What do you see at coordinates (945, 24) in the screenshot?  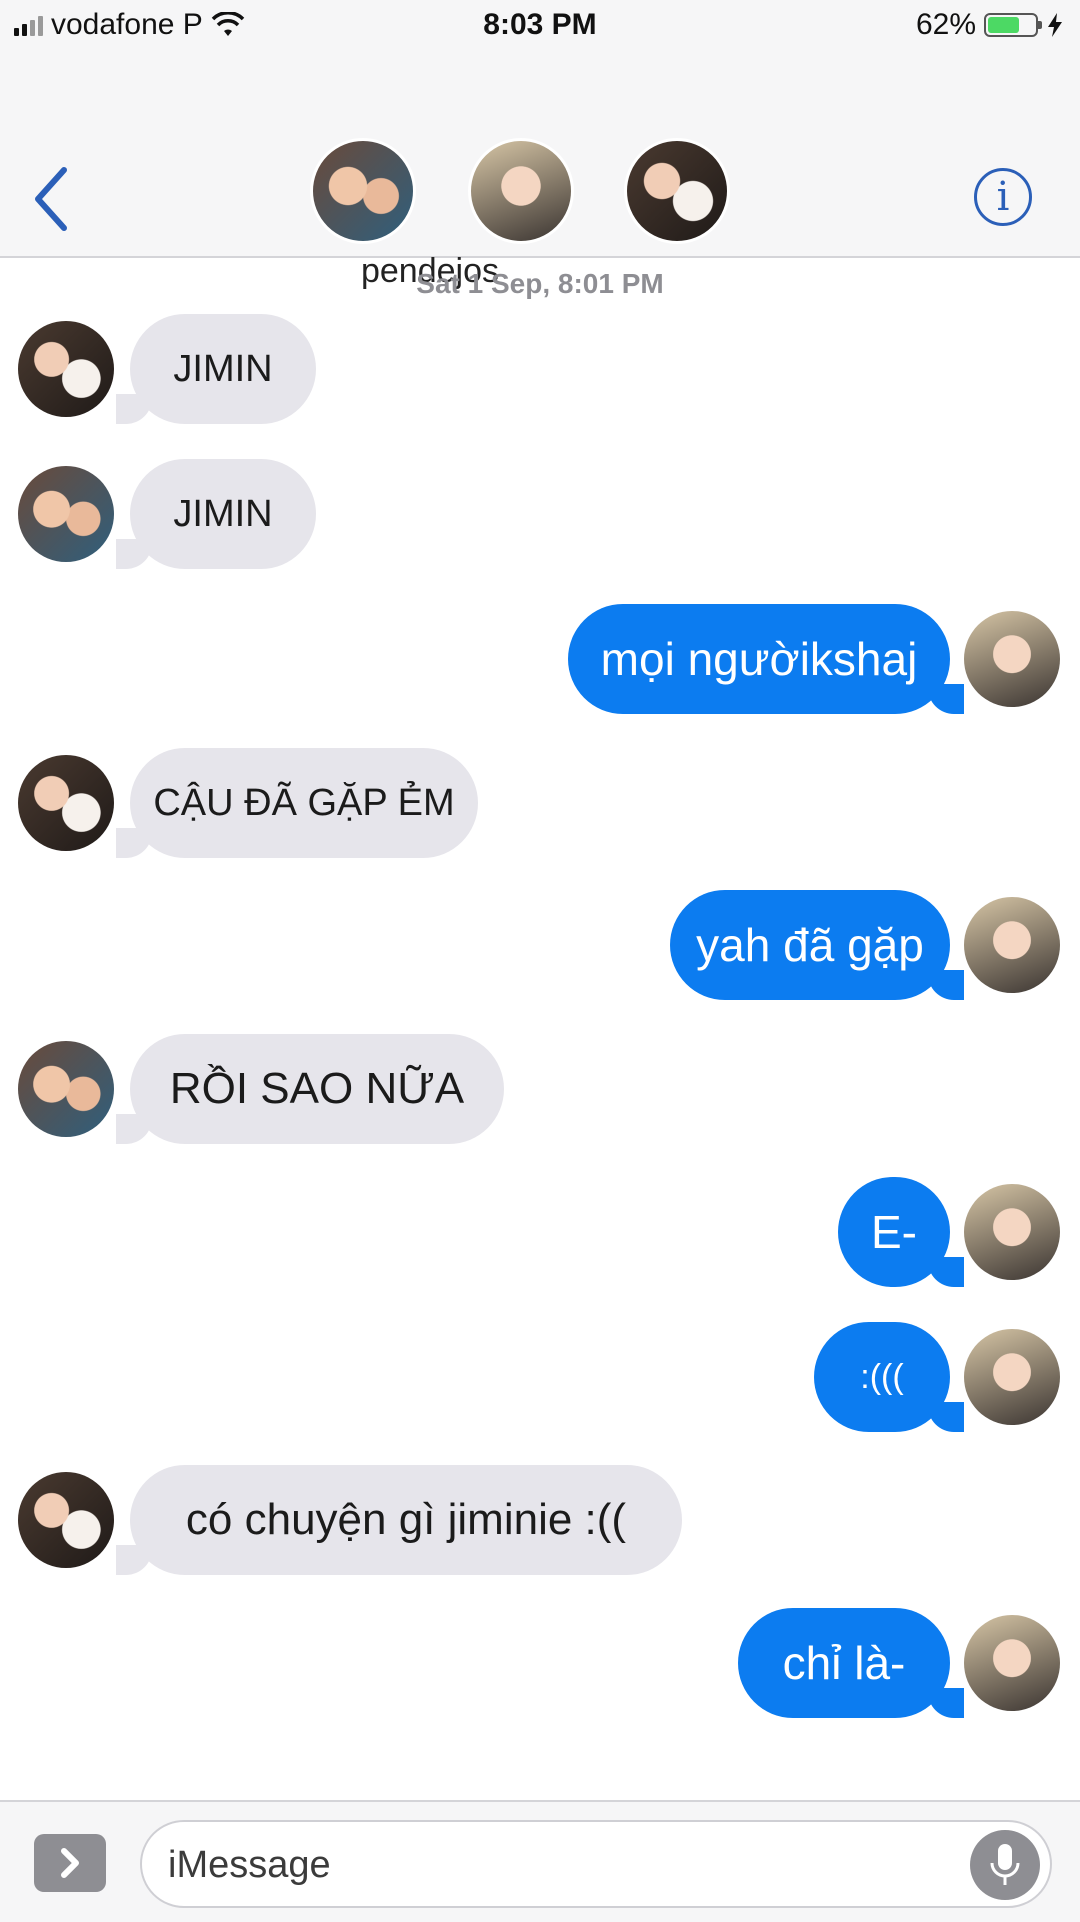 I see `battery-percent: 62%` at bounding box center [945, 24].